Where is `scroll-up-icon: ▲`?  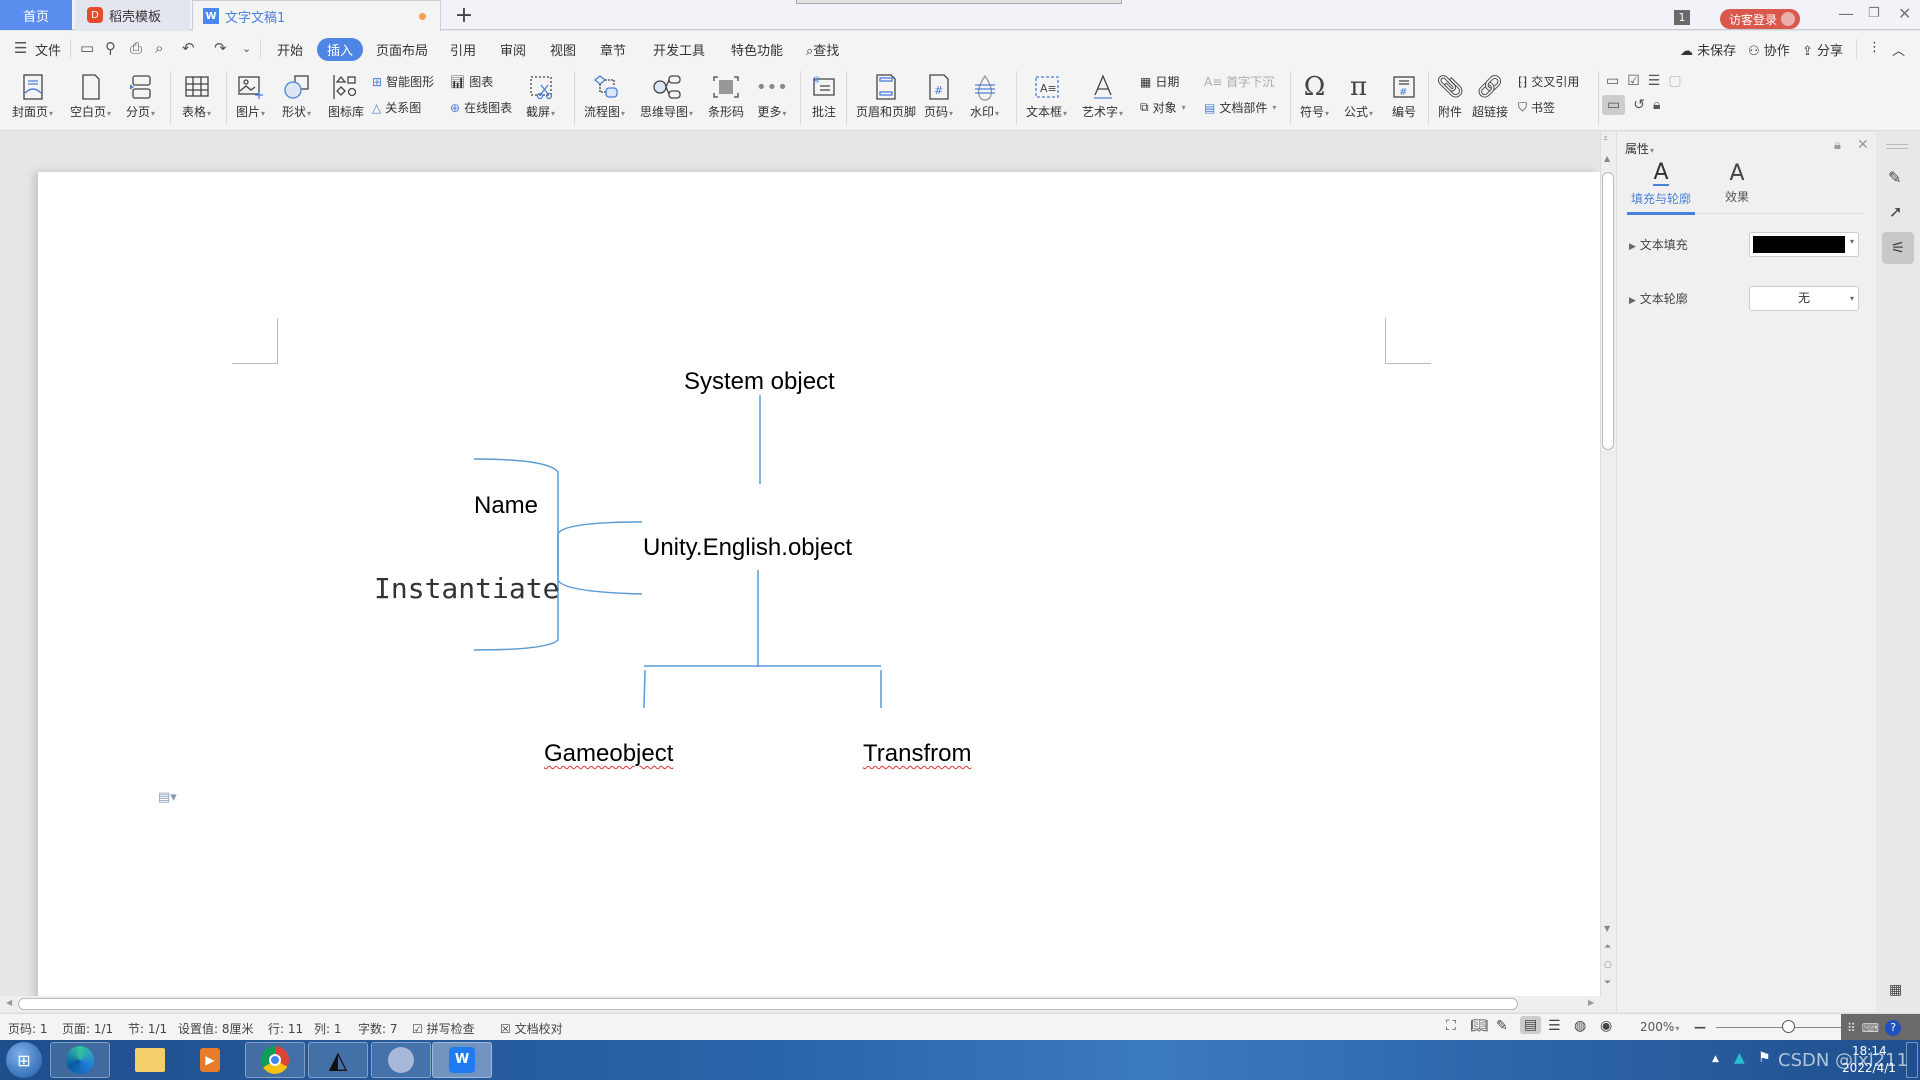
scroll-up-icon: ▲ is located at coordinates (1607, 158).